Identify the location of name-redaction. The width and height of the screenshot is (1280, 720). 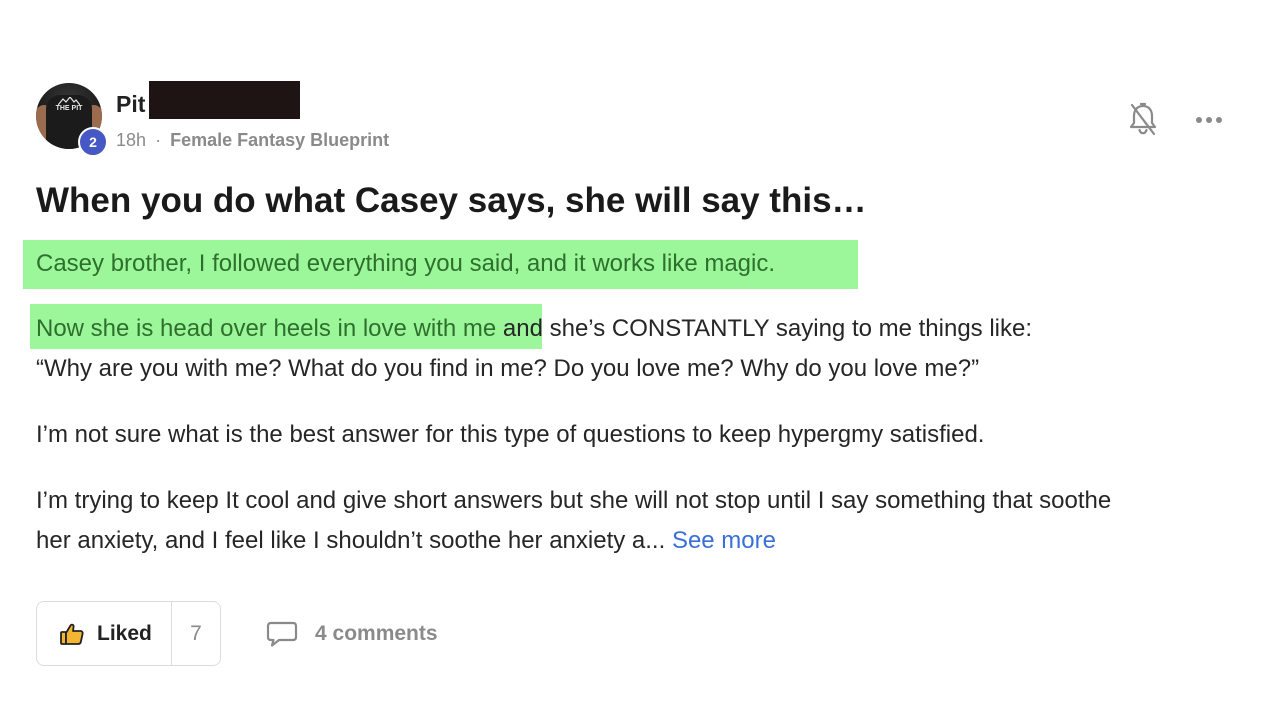
(224, 100).